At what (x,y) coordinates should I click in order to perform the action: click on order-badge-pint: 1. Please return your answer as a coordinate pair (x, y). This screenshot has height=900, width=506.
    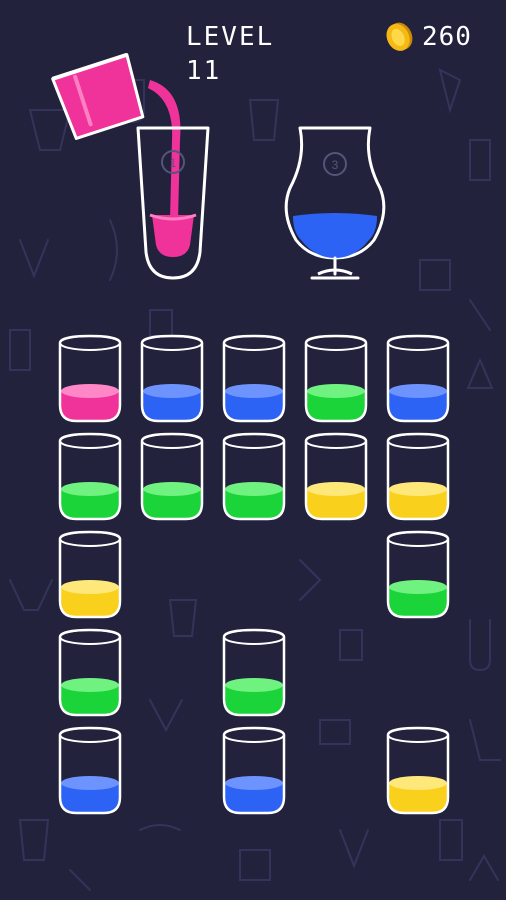
    Looking at the image, I should click on (173, 163).